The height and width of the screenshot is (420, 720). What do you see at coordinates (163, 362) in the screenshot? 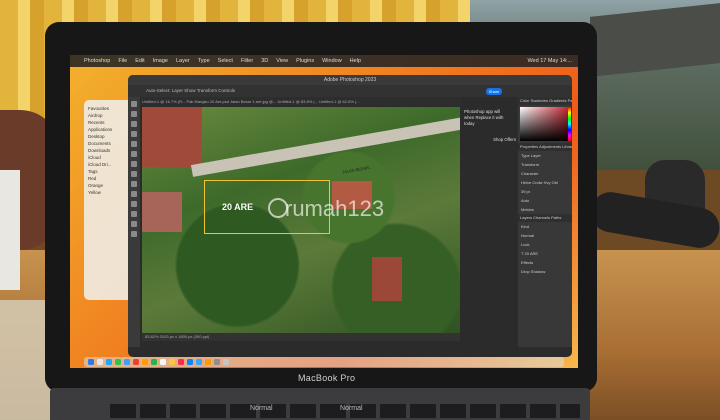
I see `calendar-app-icon` at bounding box center [163, 362].